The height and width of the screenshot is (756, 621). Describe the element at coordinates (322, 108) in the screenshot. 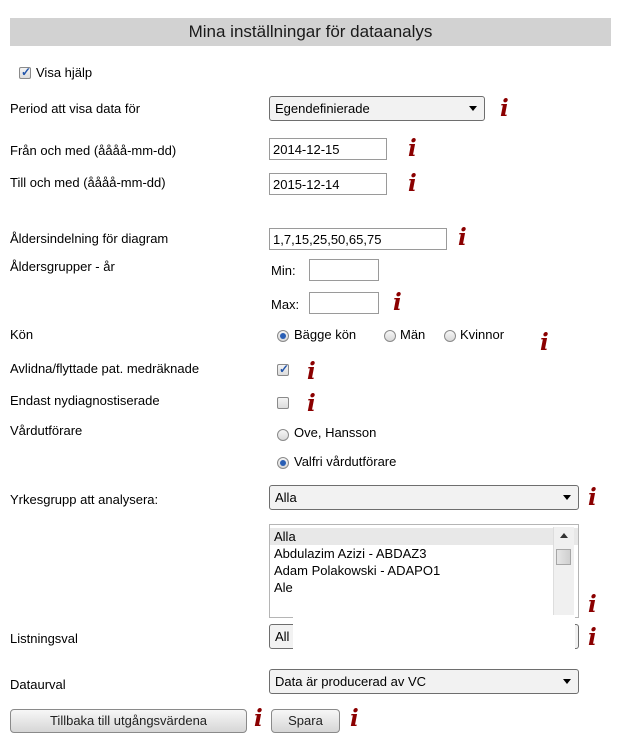

I see `period-value: Egendefinierade` at that location.